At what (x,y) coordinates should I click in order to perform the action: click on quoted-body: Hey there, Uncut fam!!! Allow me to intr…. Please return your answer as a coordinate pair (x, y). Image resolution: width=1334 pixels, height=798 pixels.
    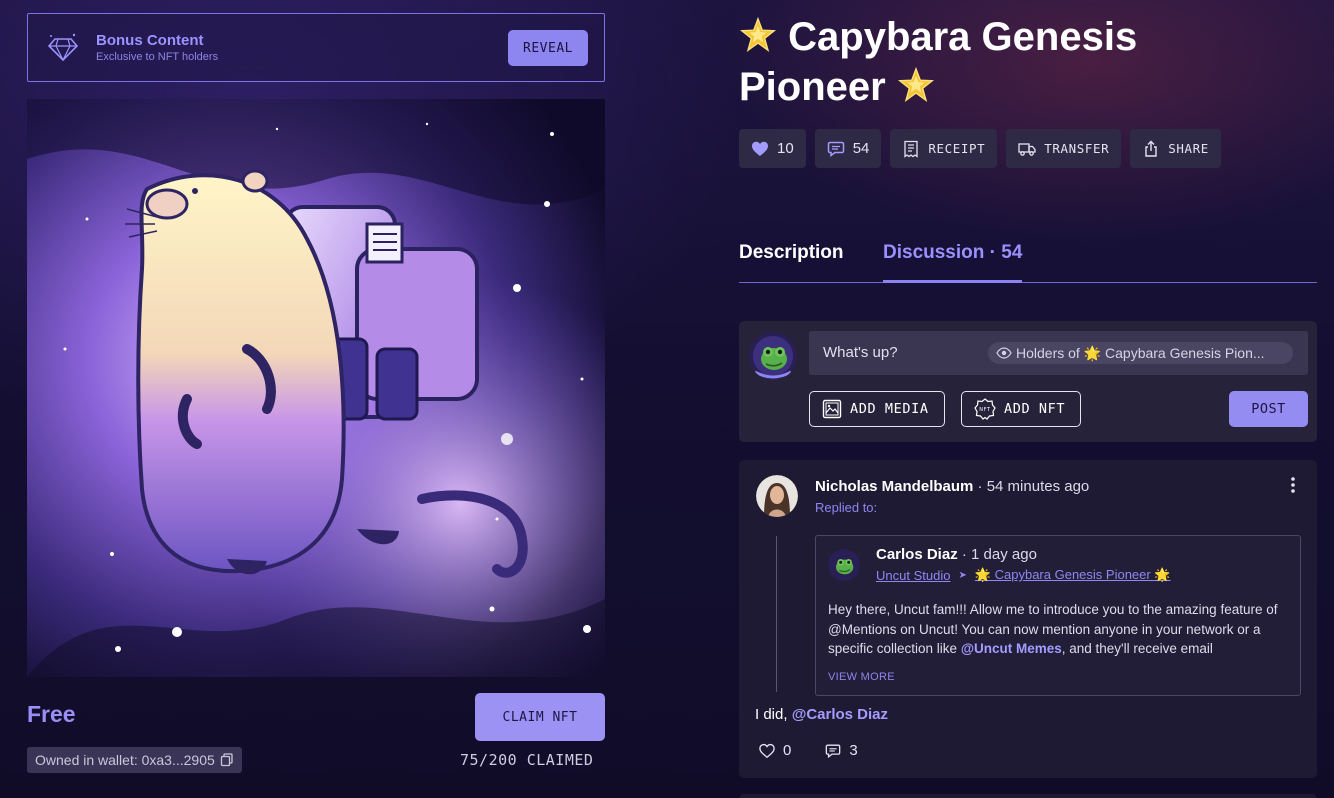
    Looking at the image, I should click on (1061, 629).